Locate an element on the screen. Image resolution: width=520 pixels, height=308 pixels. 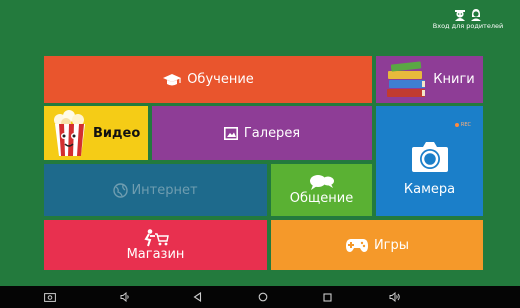
volume-up-icon is located at coordinates (395, 297).